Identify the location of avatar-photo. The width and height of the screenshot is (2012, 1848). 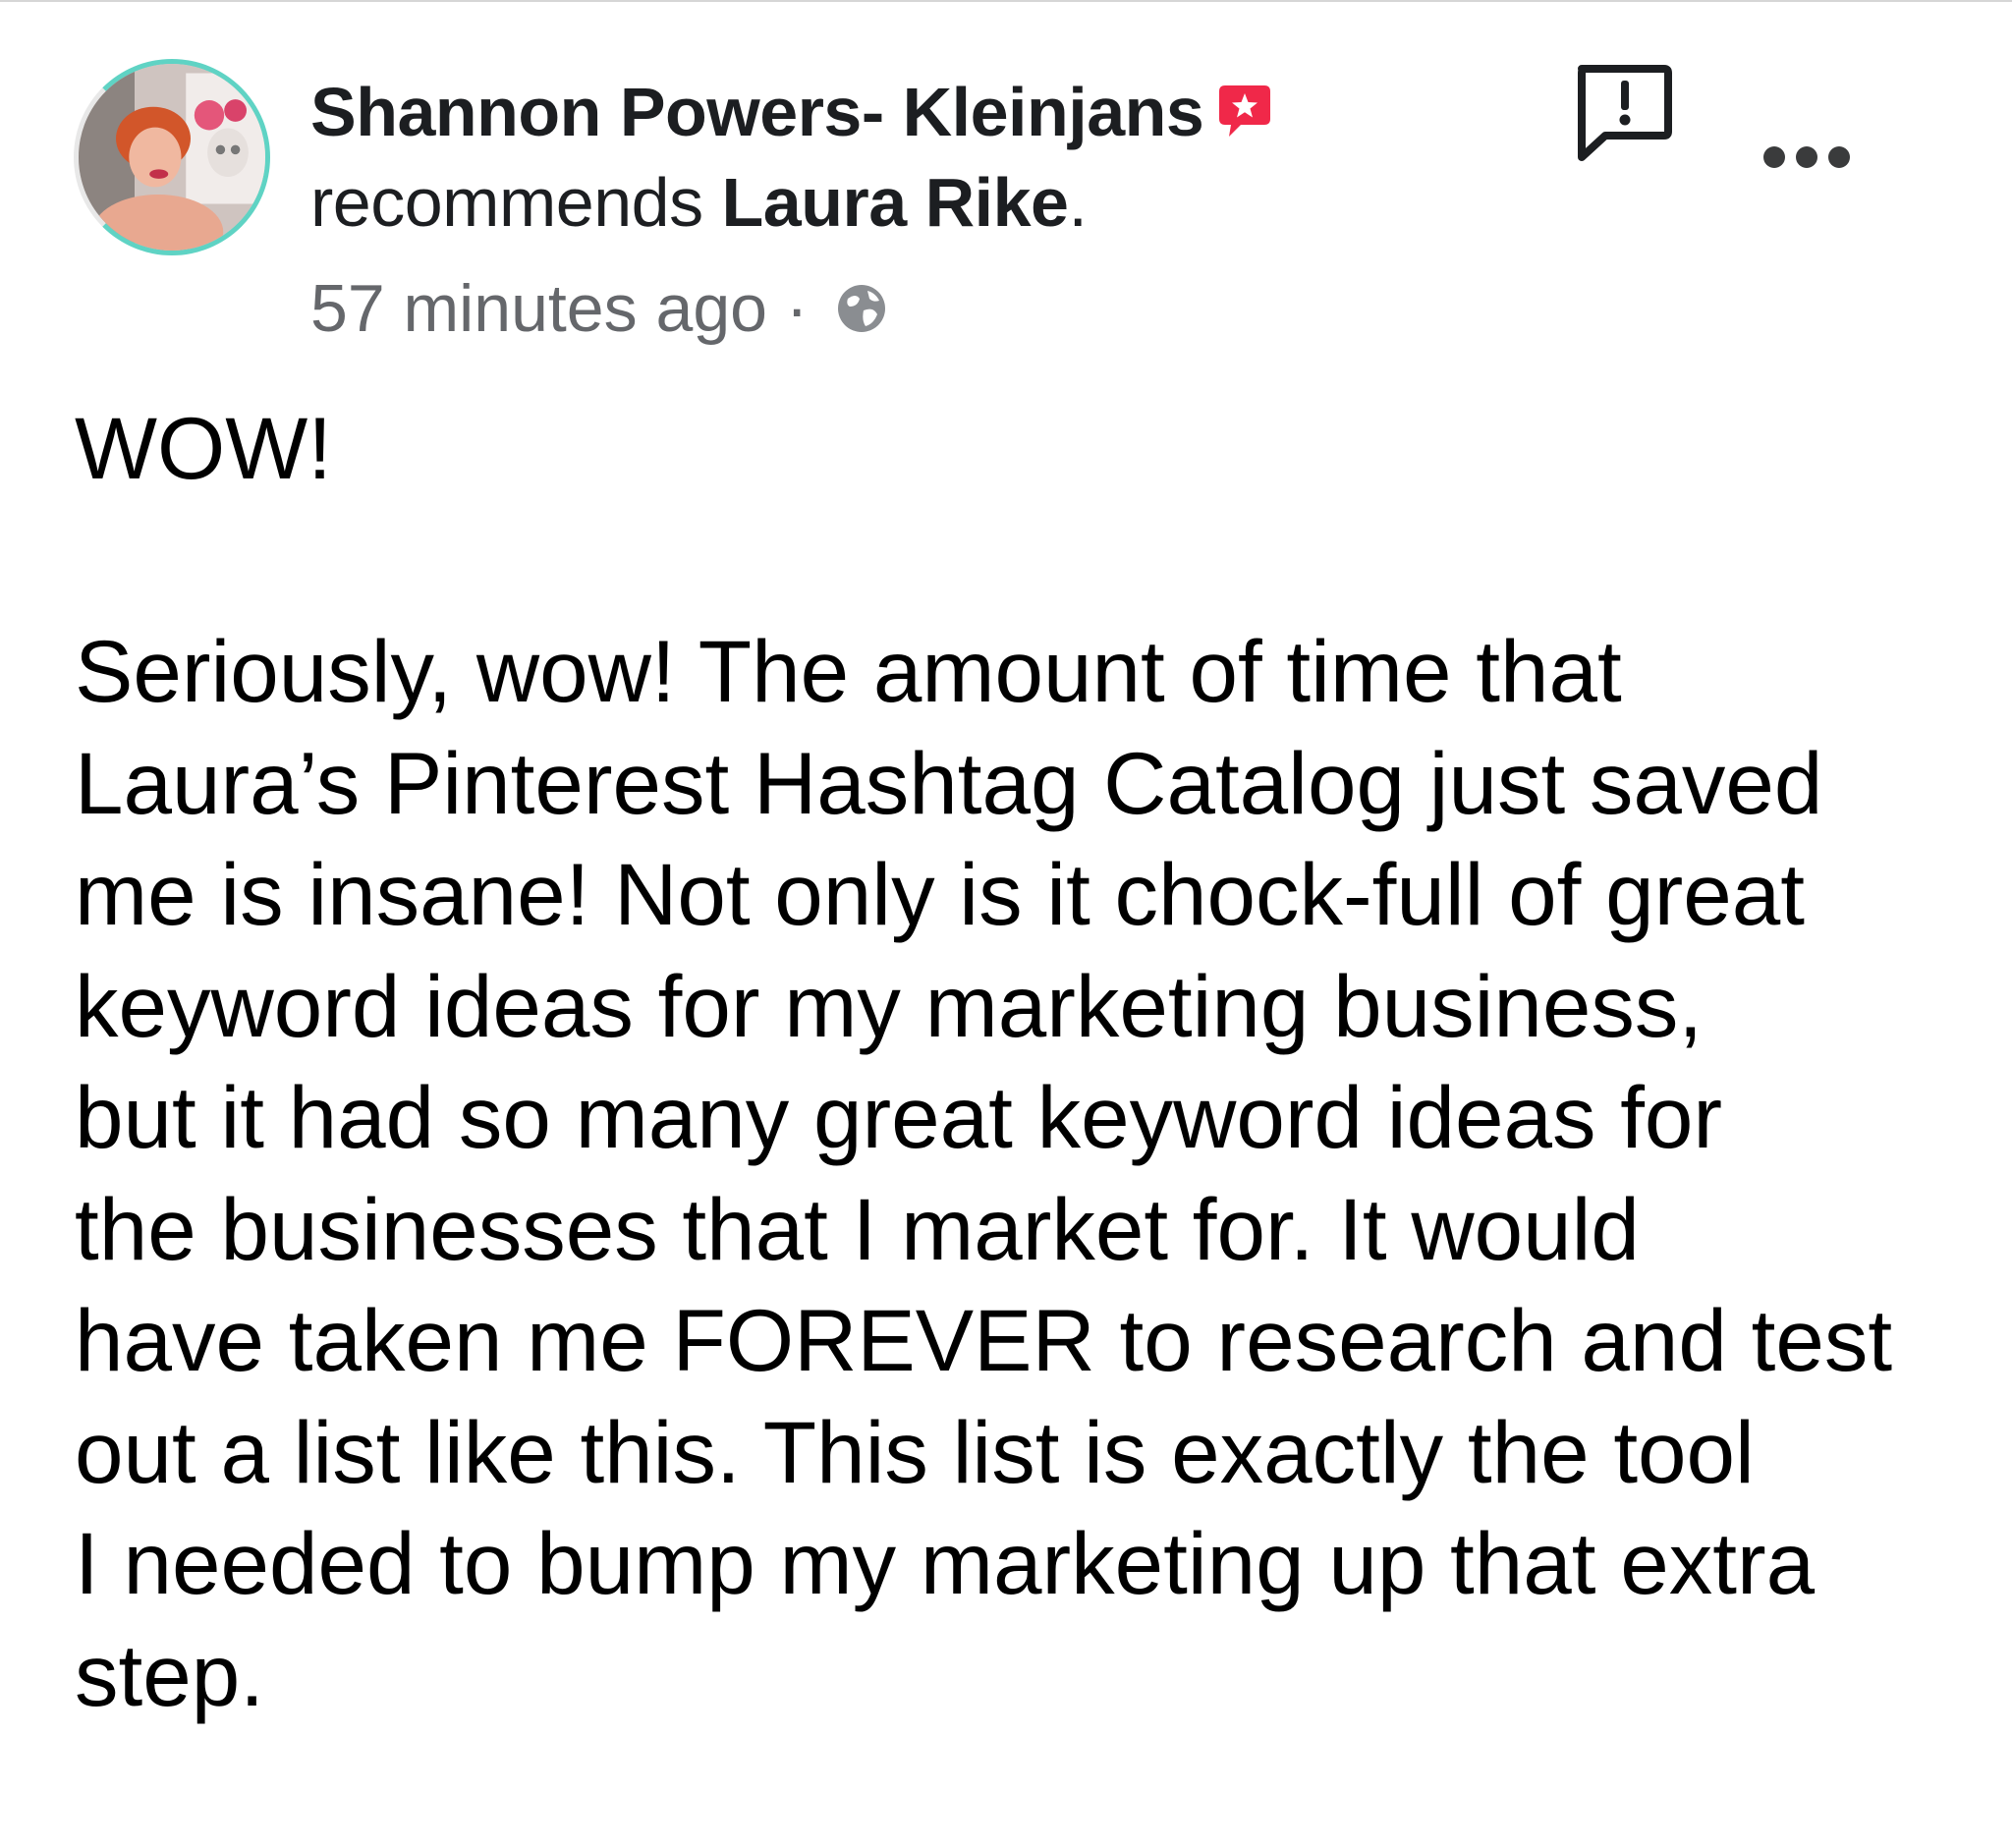
(172, 157).